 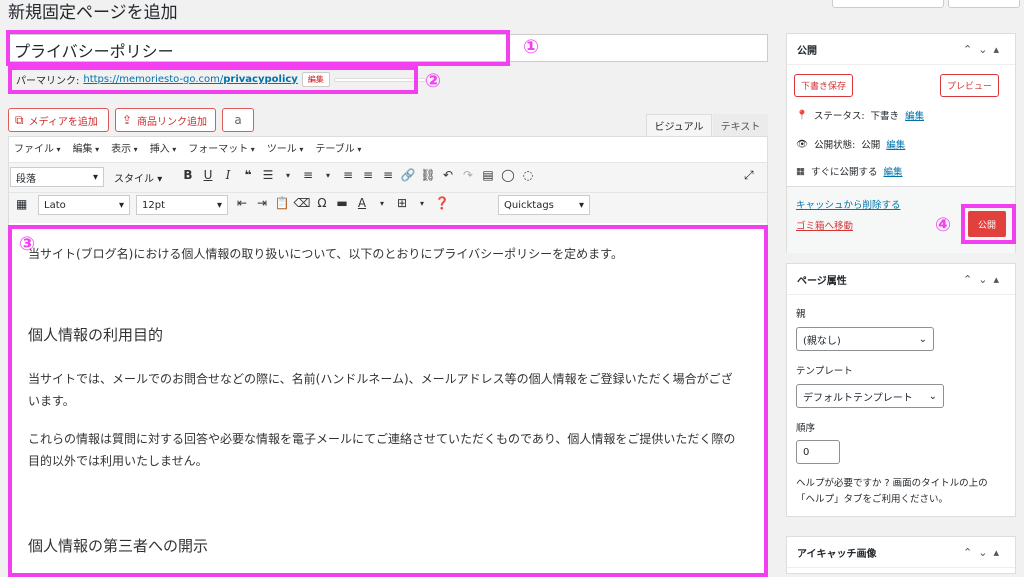 I want to click on speech-bubble-icon: ◯, so click(x=508, y=175).